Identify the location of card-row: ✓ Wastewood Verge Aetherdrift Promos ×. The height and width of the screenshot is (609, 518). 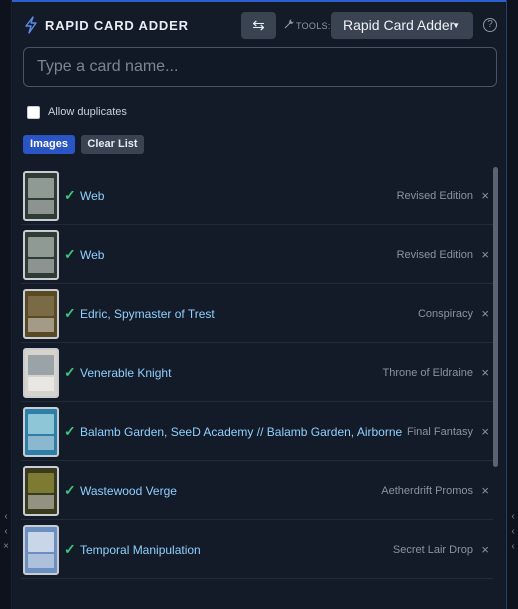
(257, 490).